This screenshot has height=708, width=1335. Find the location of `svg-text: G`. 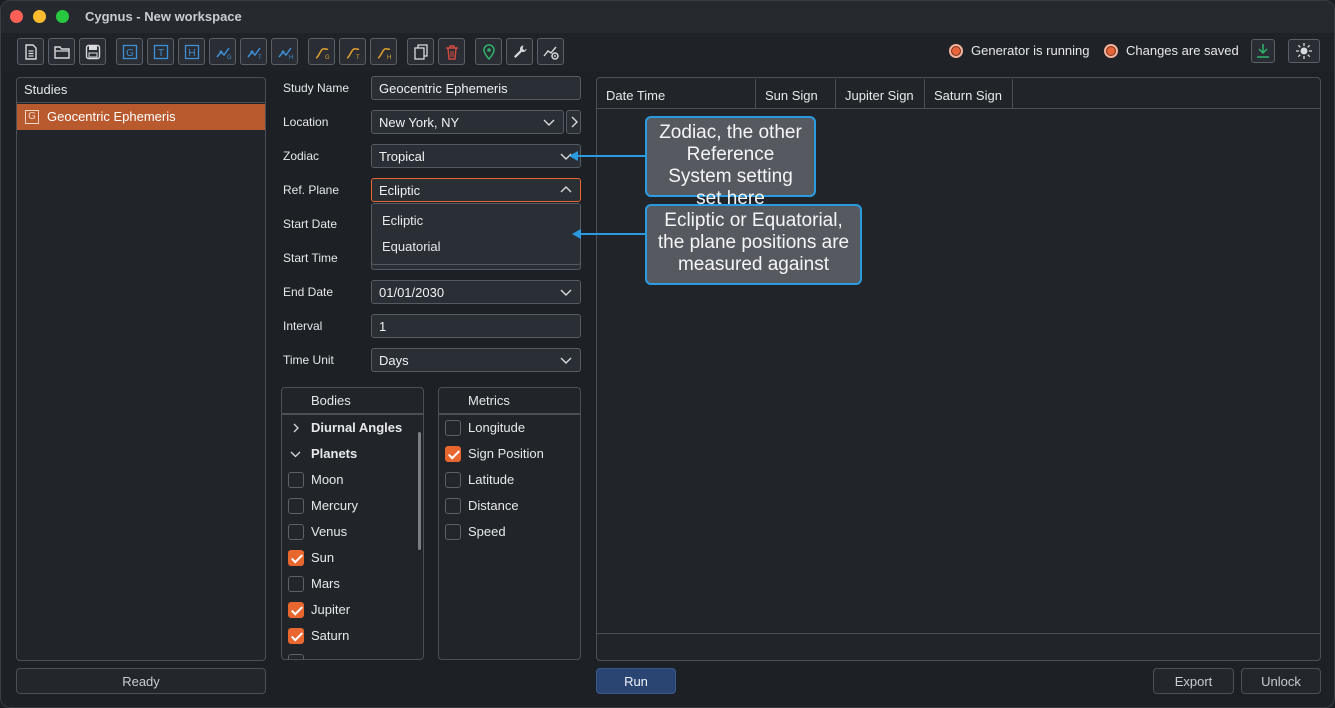

svg-text: G is located at coordinates (130, 53).